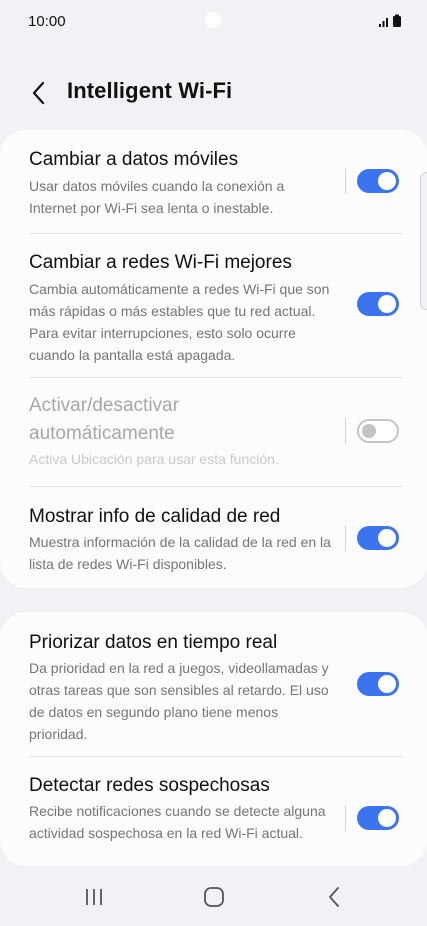 This screenshot has height=926, width=427. I want to click on back-button, so click(39, 93).